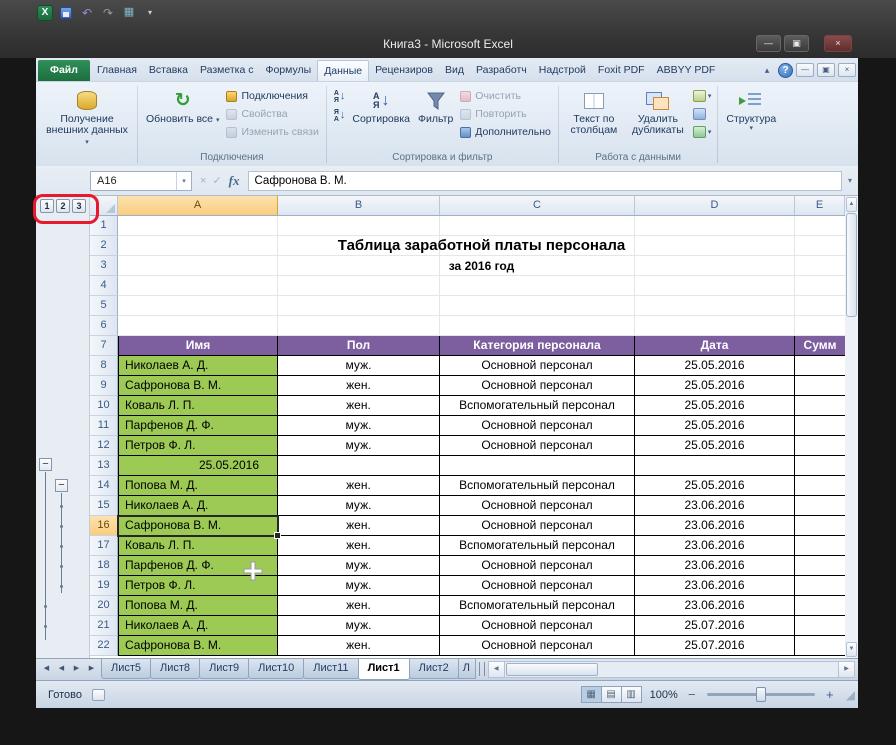 The image size is (896, 745). Describe the element at coordinates (537, 426) in the screenshot. I see `cell-C11: Основной персонал` at that location.